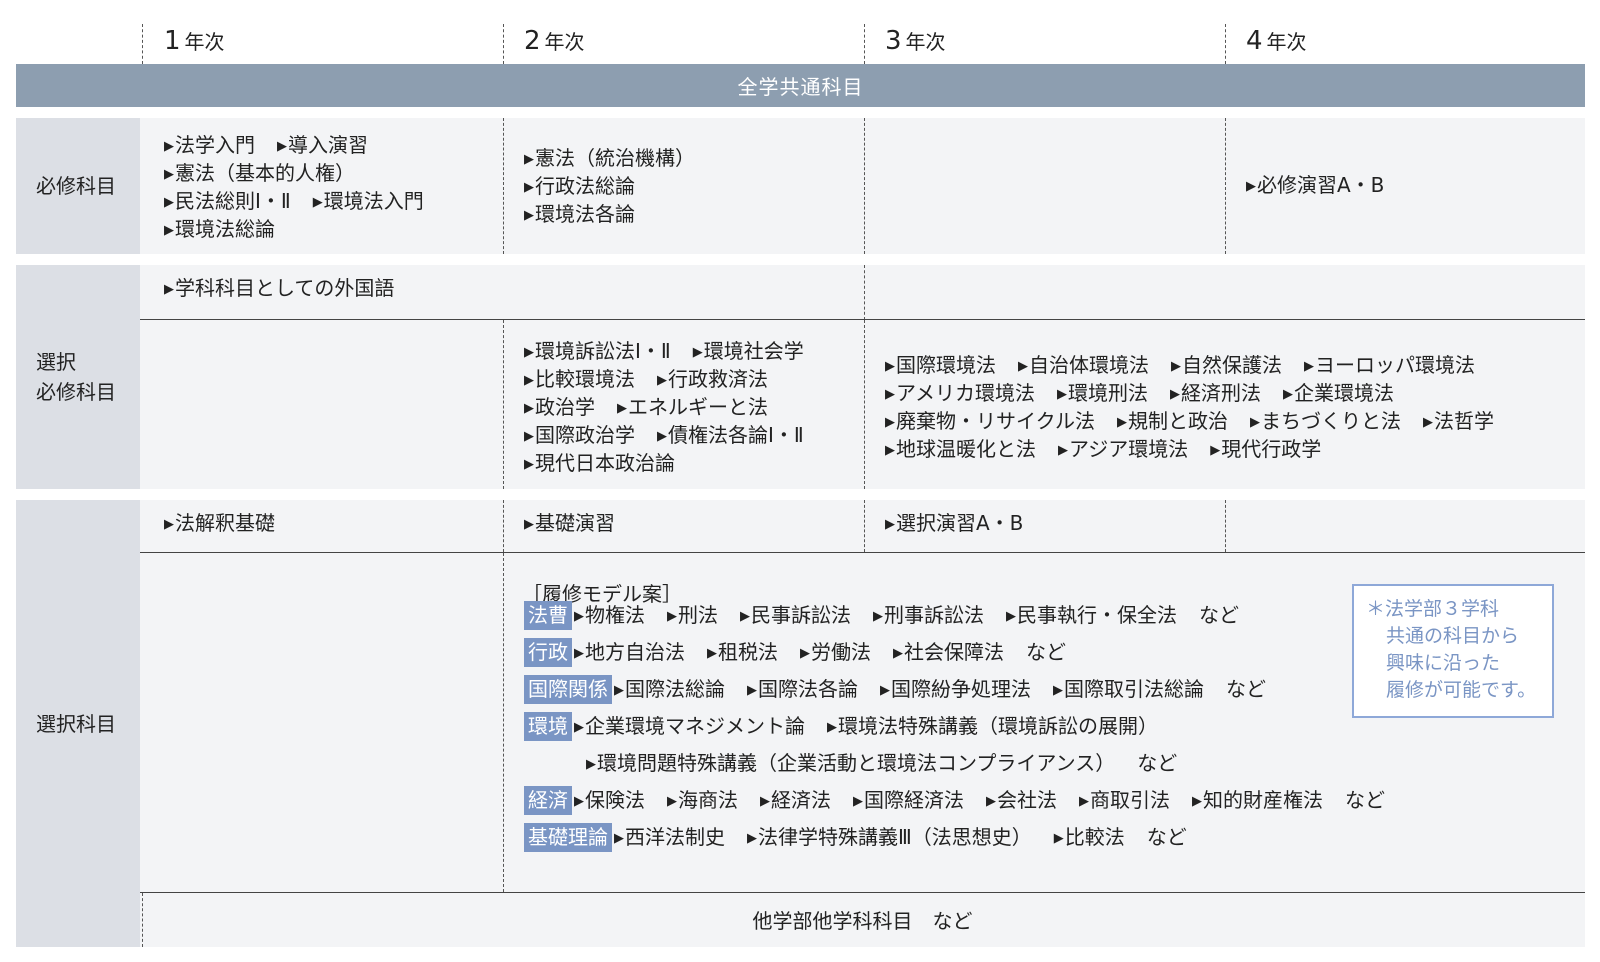  What do you see at coordinates (1178, 421) in the screenshot?
I see `course-name: 規制と政治` at bounding box center [1178, 421].